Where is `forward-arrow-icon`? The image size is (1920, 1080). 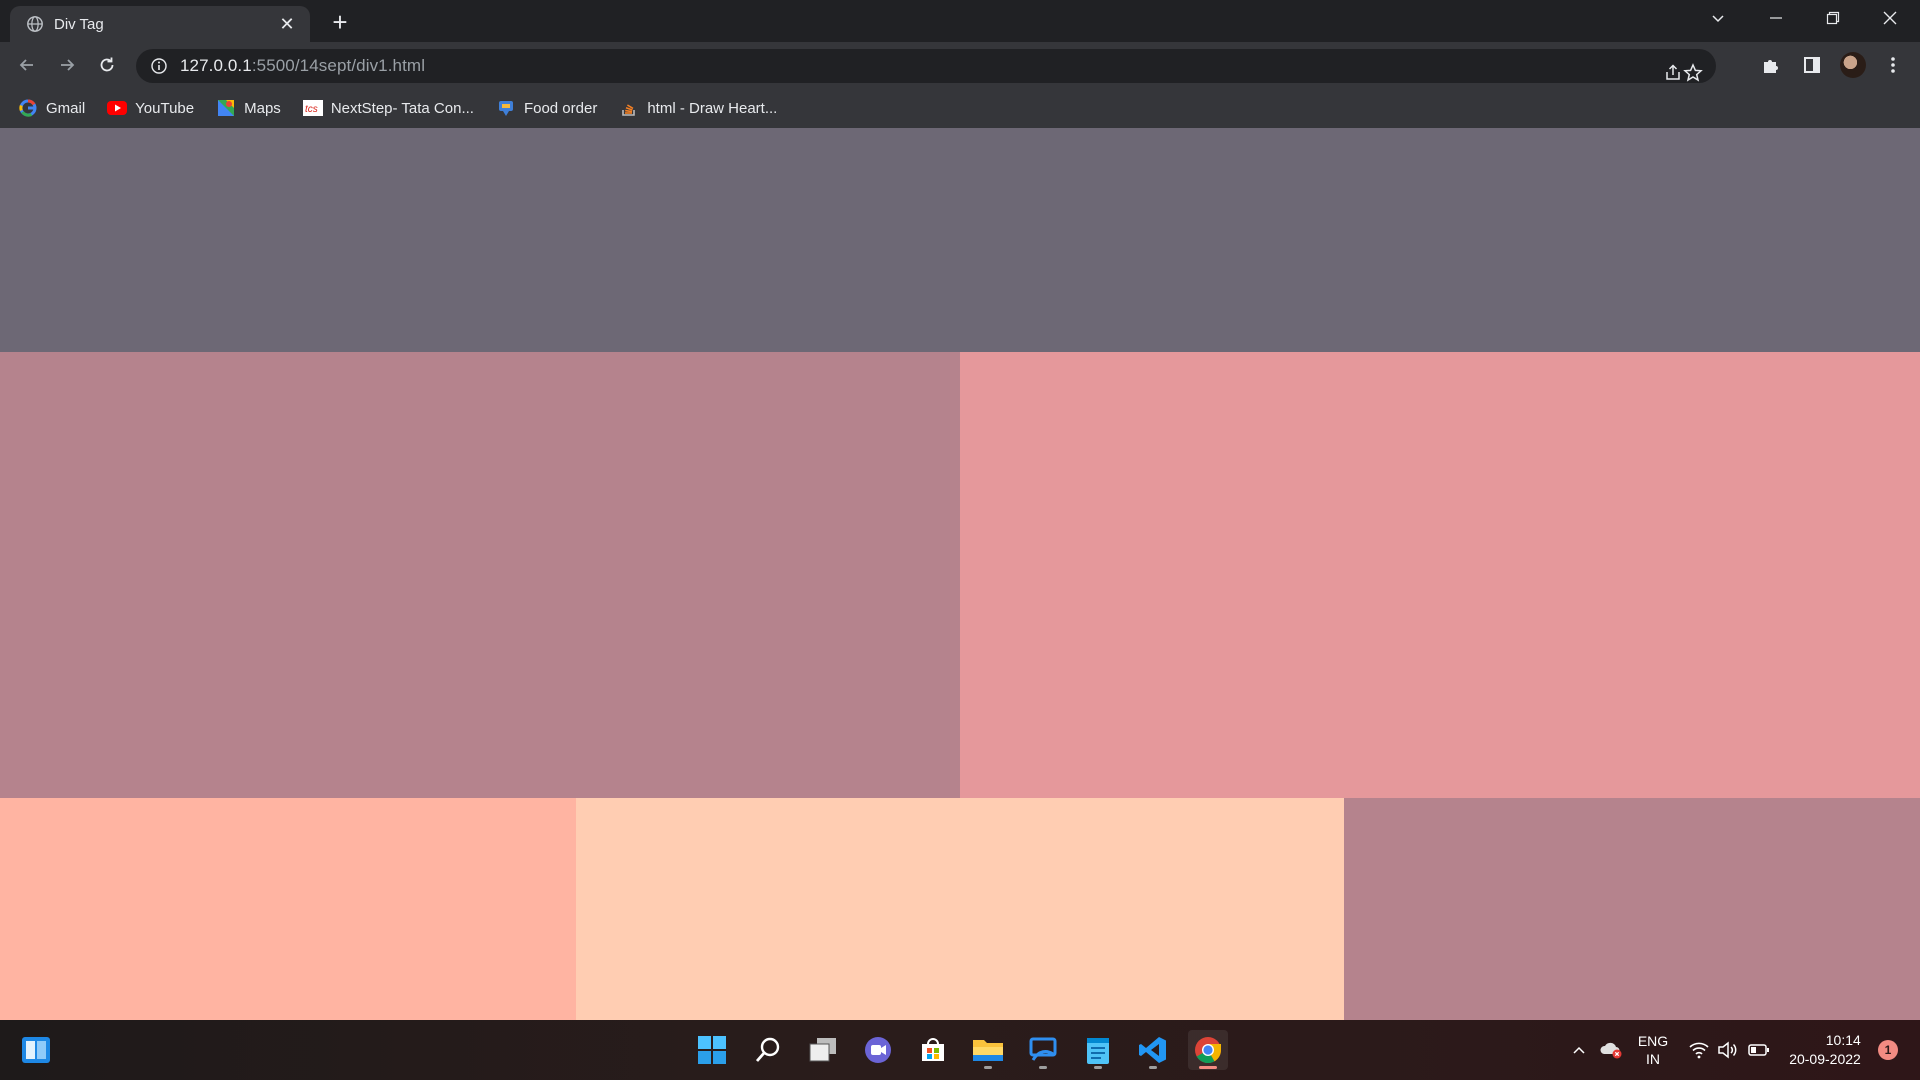 forward-arrow-icon is located at coordinates (67, 65).